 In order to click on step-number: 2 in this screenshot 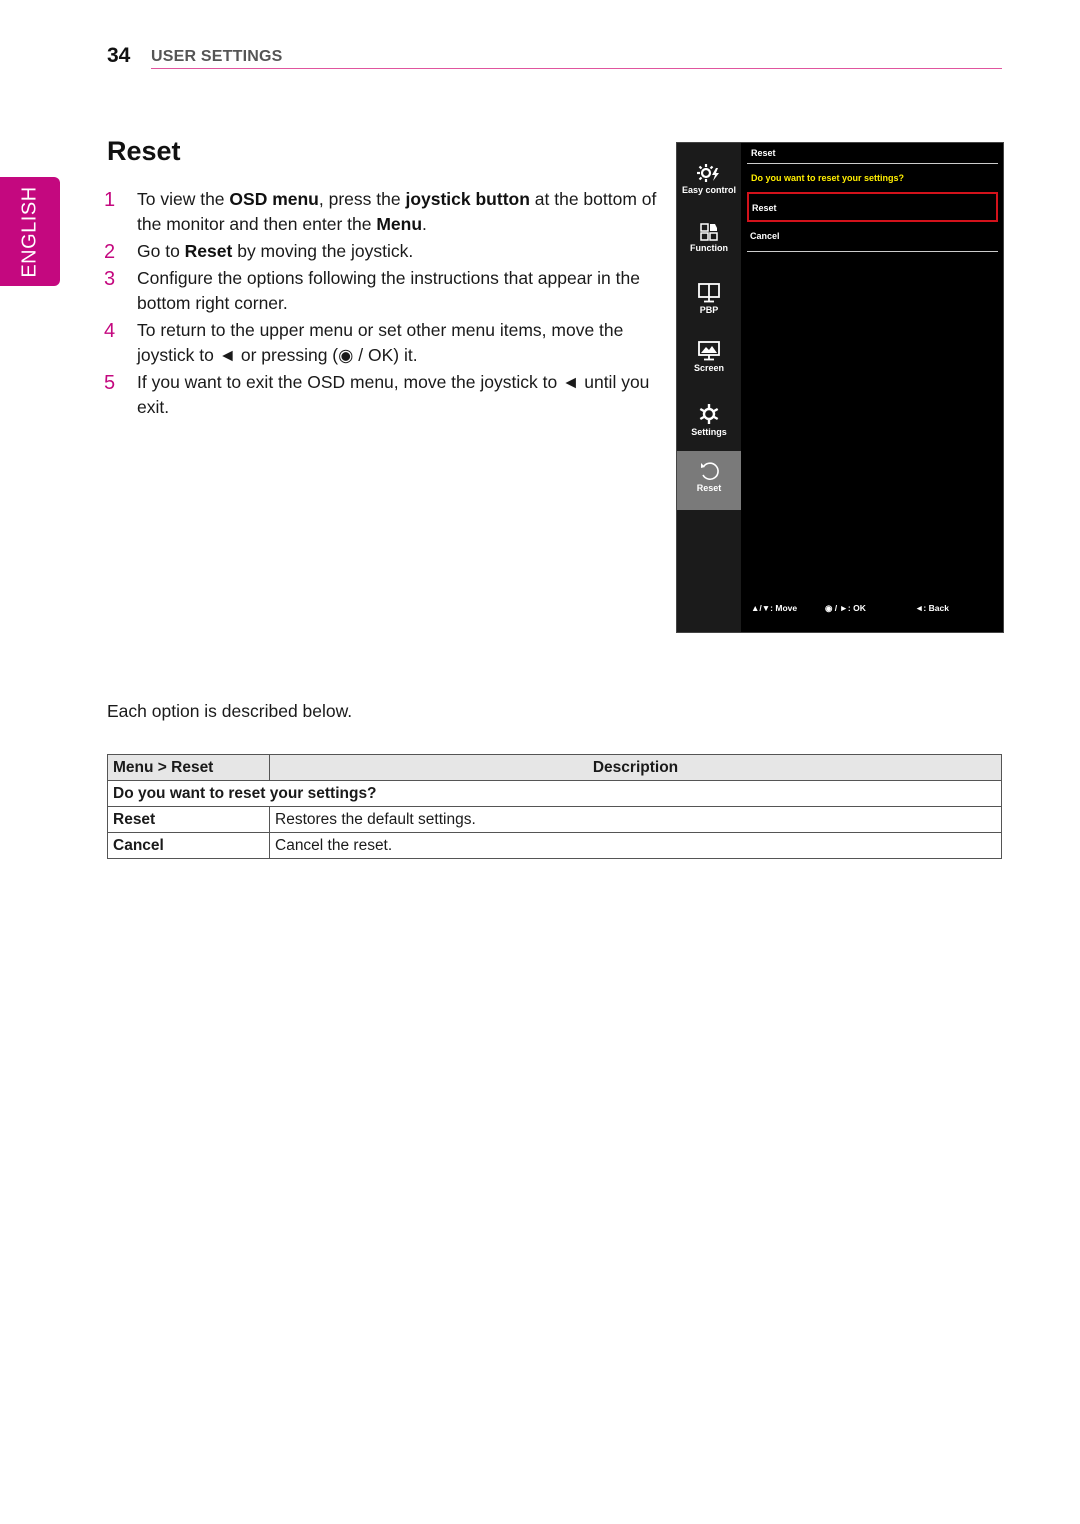, I will do `click(110, 252)`.